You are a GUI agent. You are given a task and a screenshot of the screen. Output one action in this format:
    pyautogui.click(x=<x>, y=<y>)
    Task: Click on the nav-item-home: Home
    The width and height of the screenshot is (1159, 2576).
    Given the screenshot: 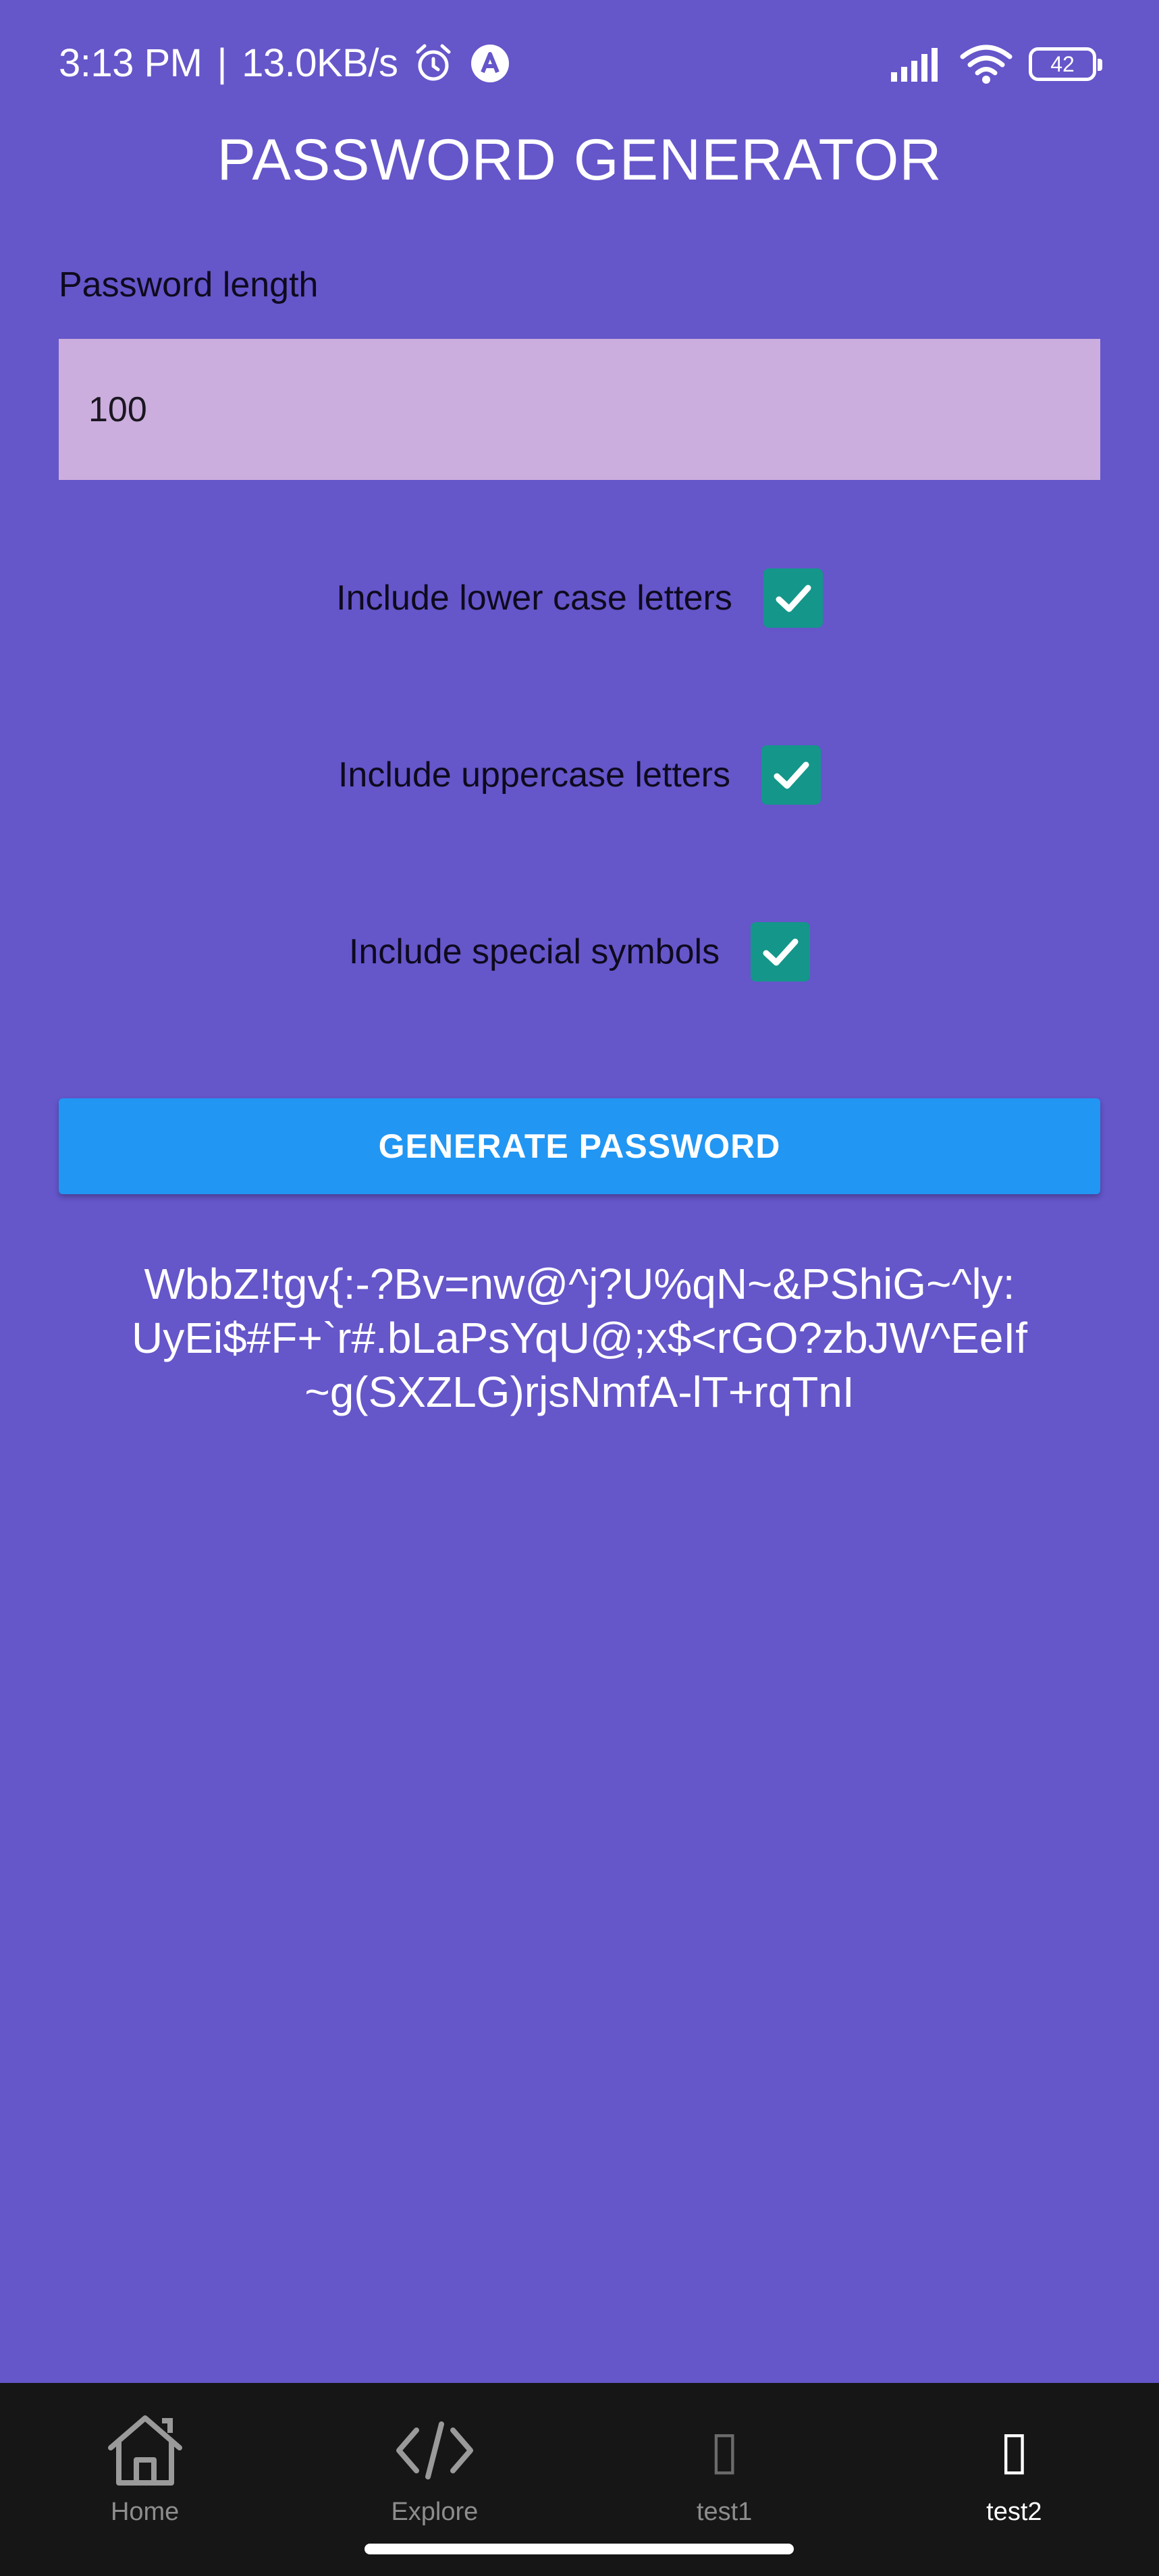 What is the action you would take?
    pyautogui.click(x=145, y=2457)
    